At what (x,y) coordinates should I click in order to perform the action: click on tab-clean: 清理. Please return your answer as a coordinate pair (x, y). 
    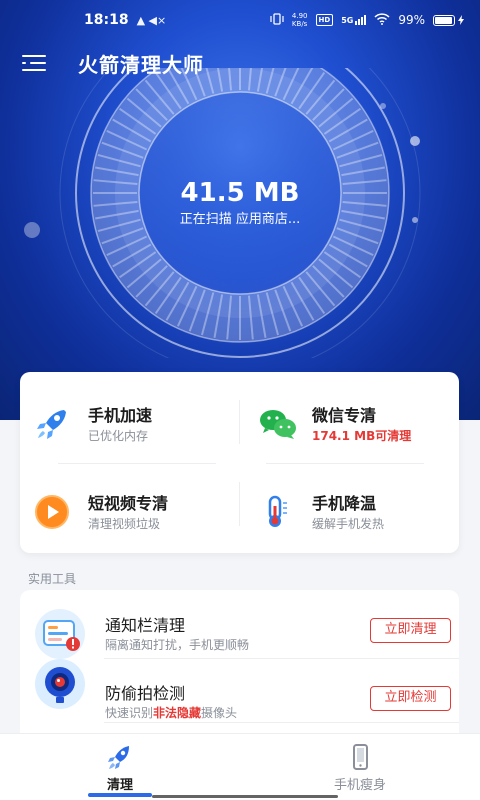
    Looking at the image, I should click on (120, 767).